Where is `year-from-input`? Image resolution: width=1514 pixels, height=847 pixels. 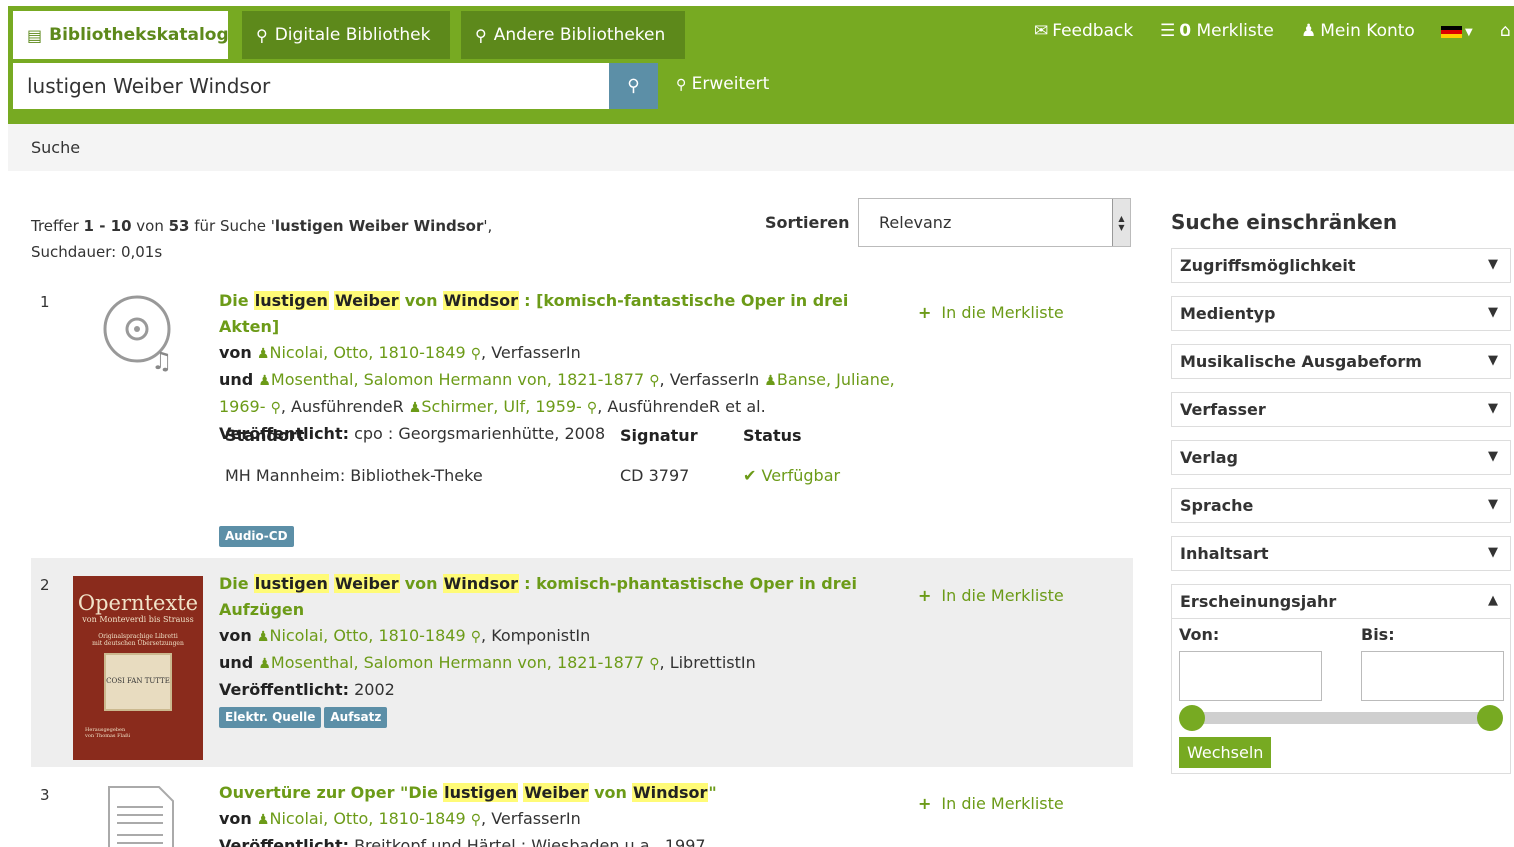 year-from-input is located at coordinates (1250, 676).